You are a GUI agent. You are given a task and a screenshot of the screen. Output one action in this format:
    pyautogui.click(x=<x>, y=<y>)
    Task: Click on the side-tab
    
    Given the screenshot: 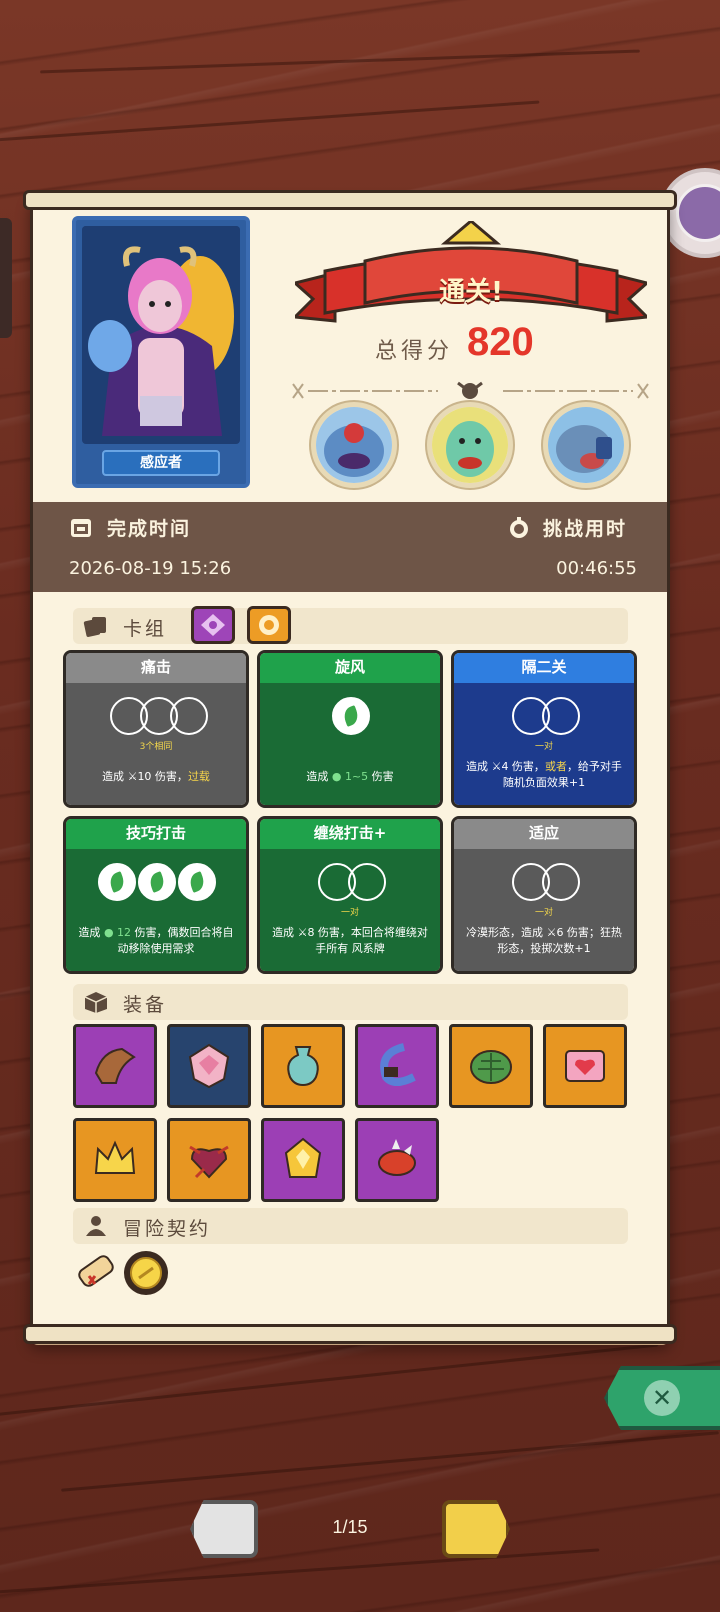 What is the action you would take?
    pyautogui.click(x=6, y=278)
    